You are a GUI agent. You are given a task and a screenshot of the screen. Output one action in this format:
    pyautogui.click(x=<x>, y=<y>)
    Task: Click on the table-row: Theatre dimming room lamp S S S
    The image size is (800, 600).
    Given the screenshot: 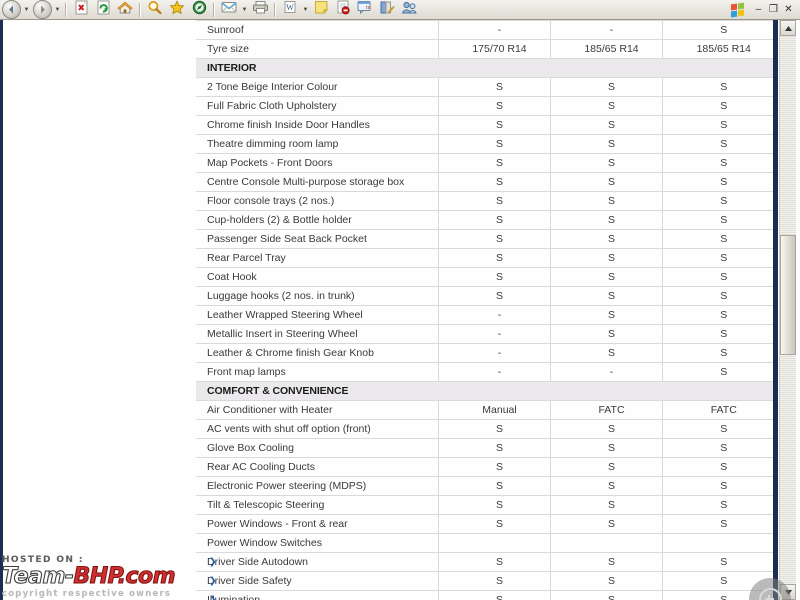 What is the action you would take?
    pyautogui.click(x=485, y=144)
    